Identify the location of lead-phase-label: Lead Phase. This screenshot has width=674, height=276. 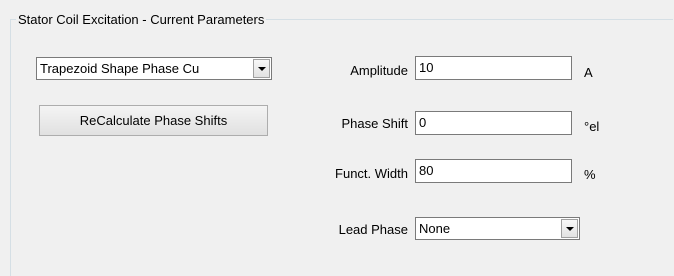
(373, 229).